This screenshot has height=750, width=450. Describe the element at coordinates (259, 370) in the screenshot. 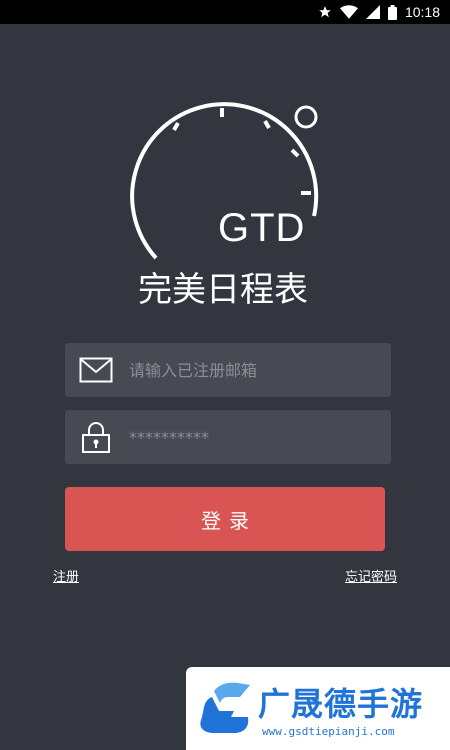

I see `email-input` at that location.